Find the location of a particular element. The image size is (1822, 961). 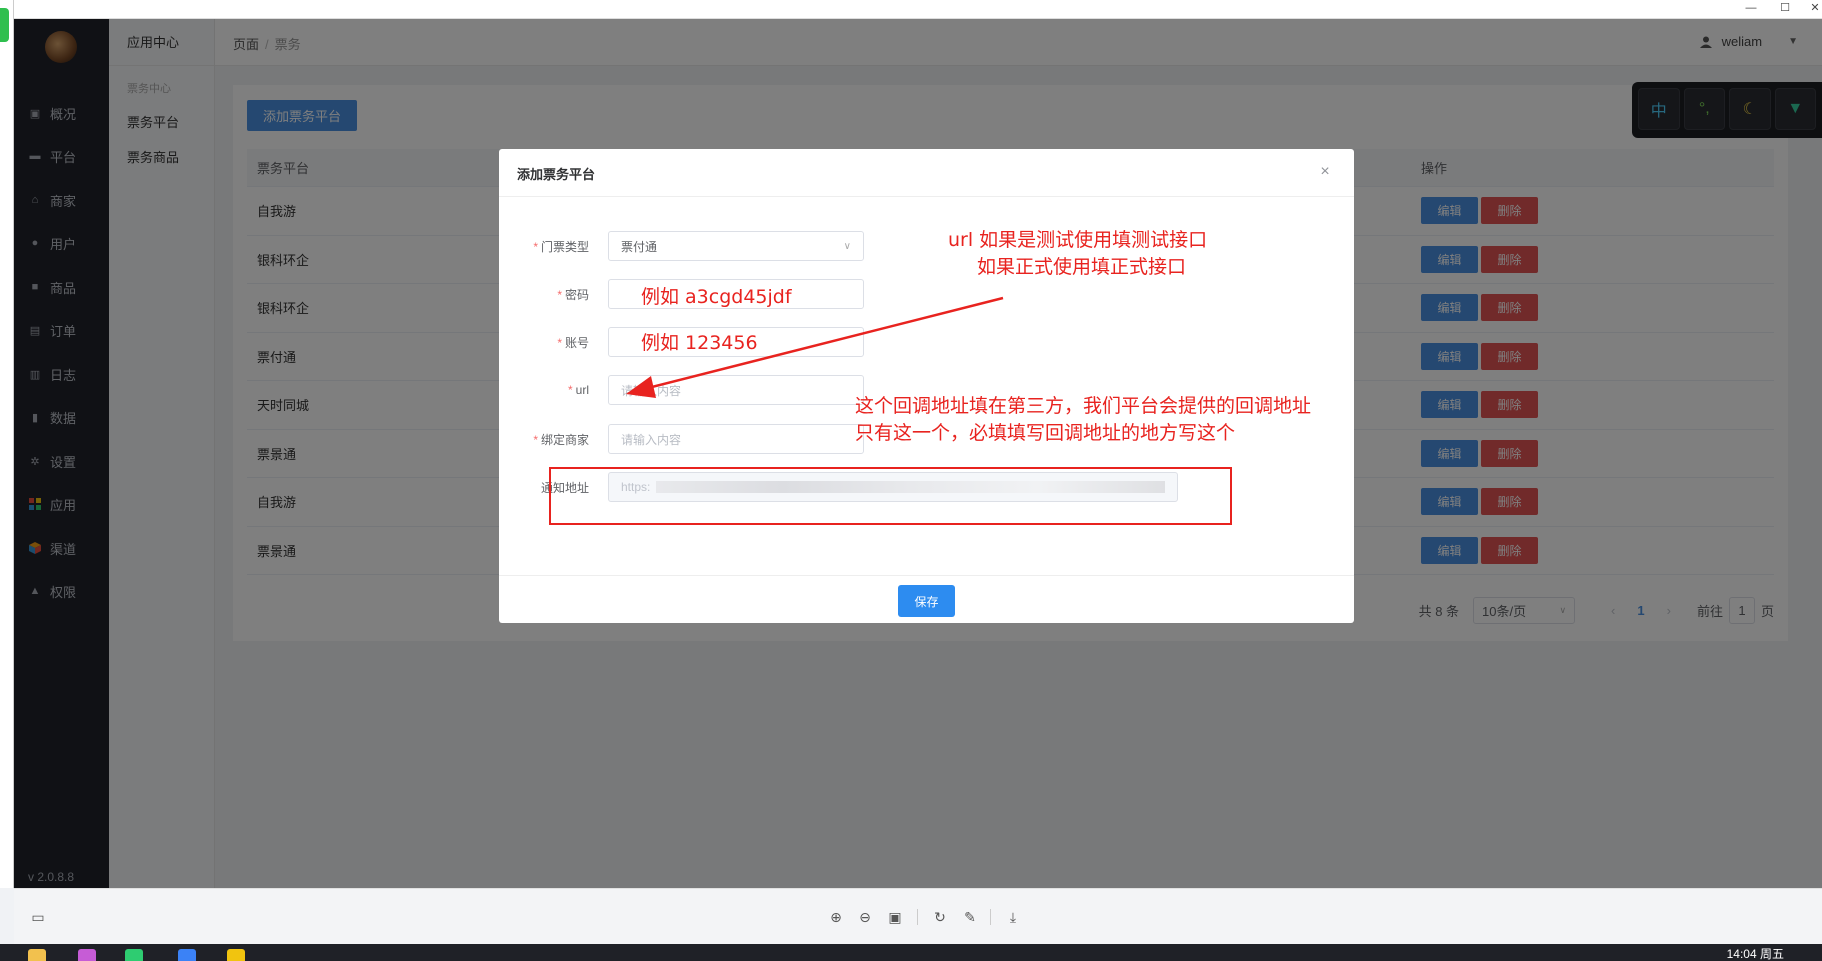

url-label: url is located at coordinates (582, 390).